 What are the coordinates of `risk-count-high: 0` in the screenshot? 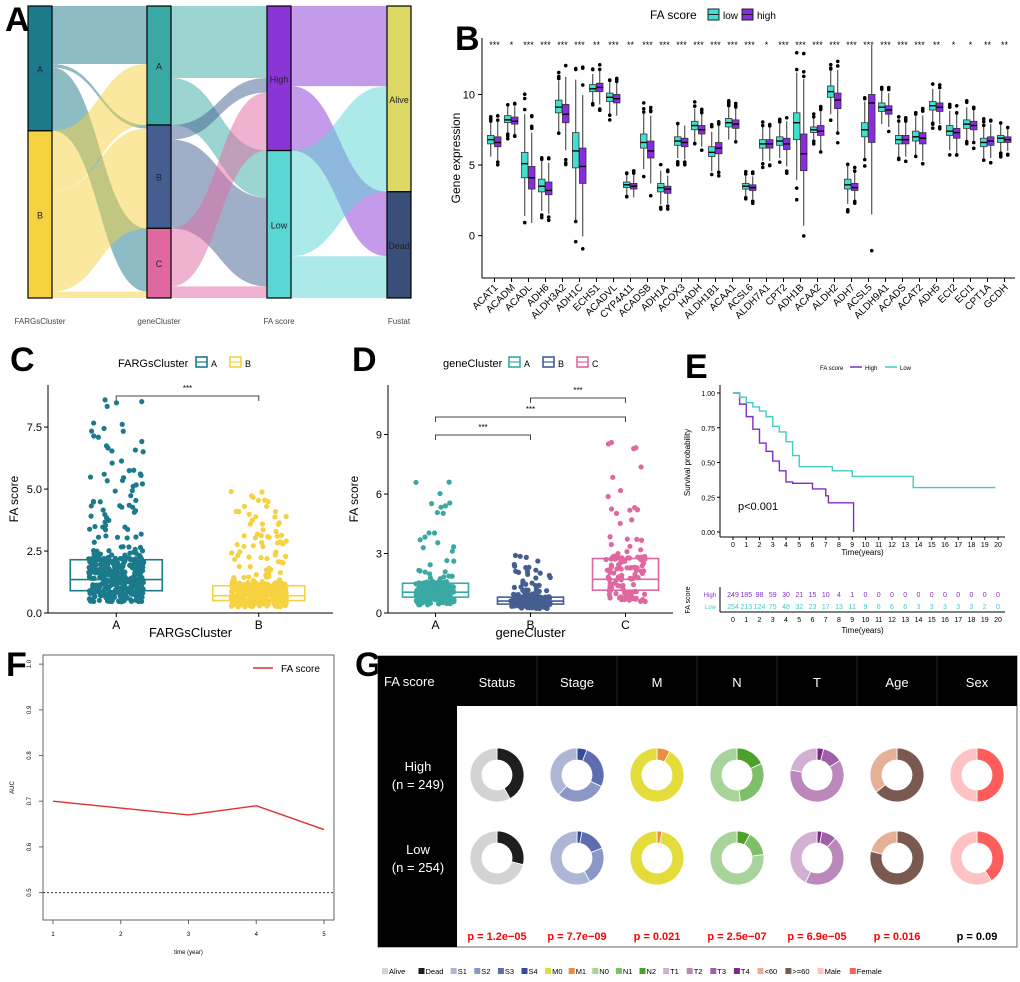 It's located at (892, 595).